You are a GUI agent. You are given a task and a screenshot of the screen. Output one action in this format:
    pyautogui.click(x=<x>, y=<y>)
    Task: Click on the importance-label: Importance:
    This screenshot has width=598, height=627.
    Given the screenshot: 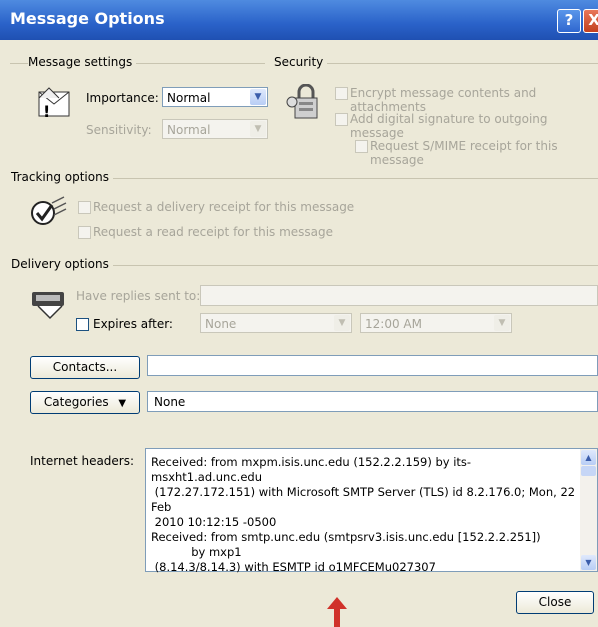 What is the action you would take?
    pyautogui.click(x=122, y=98)
    